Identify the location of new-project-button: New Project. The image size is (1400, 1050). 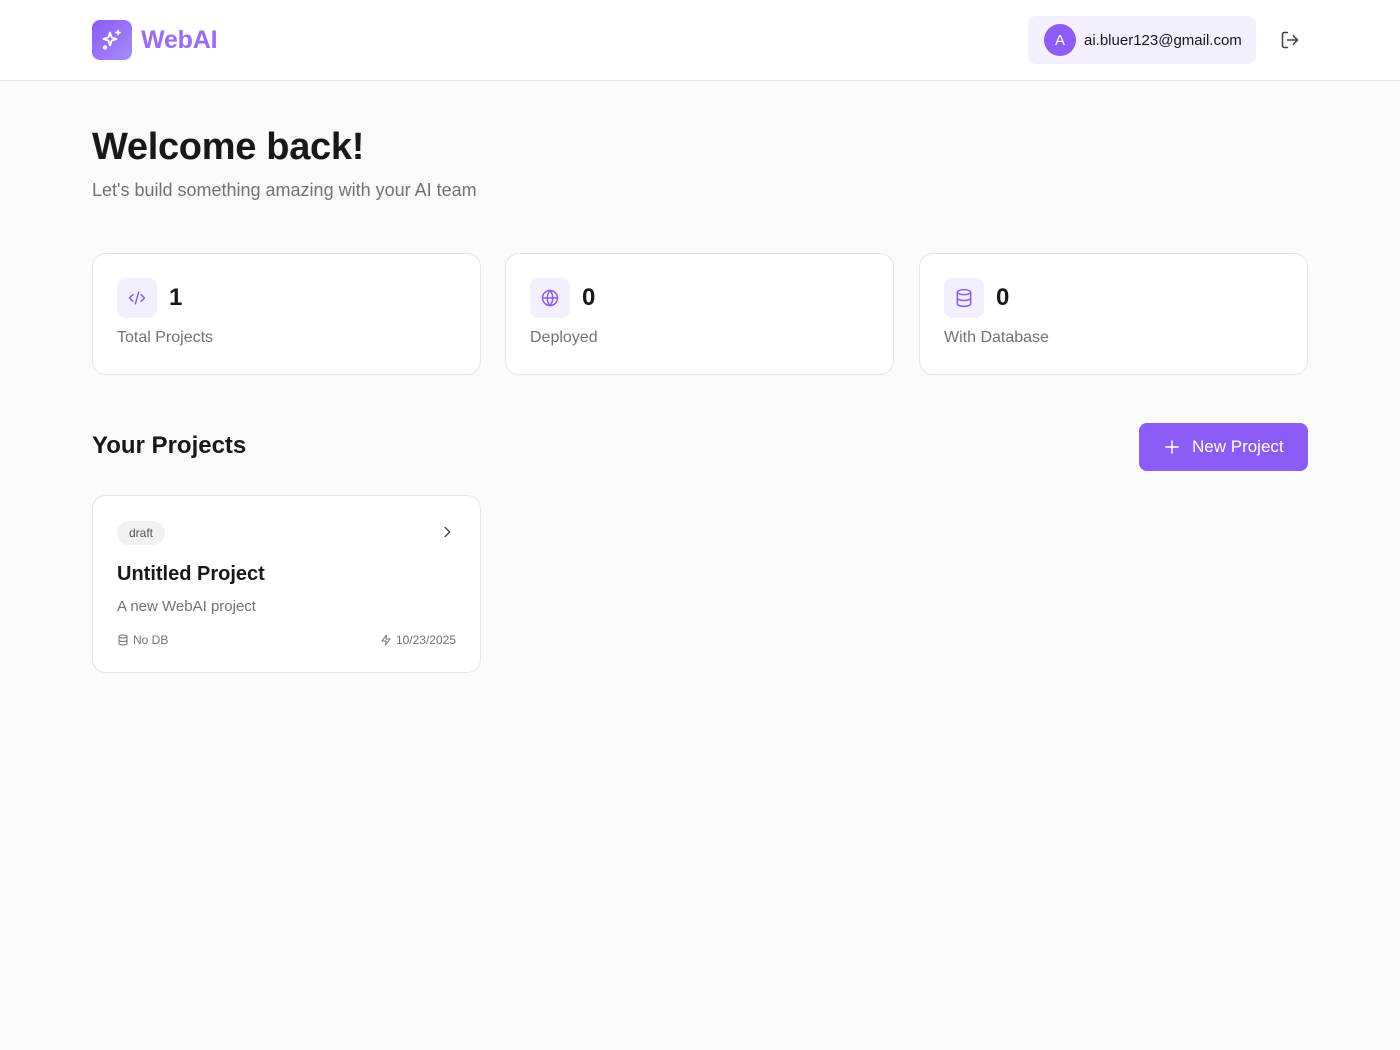
(1223, 447).